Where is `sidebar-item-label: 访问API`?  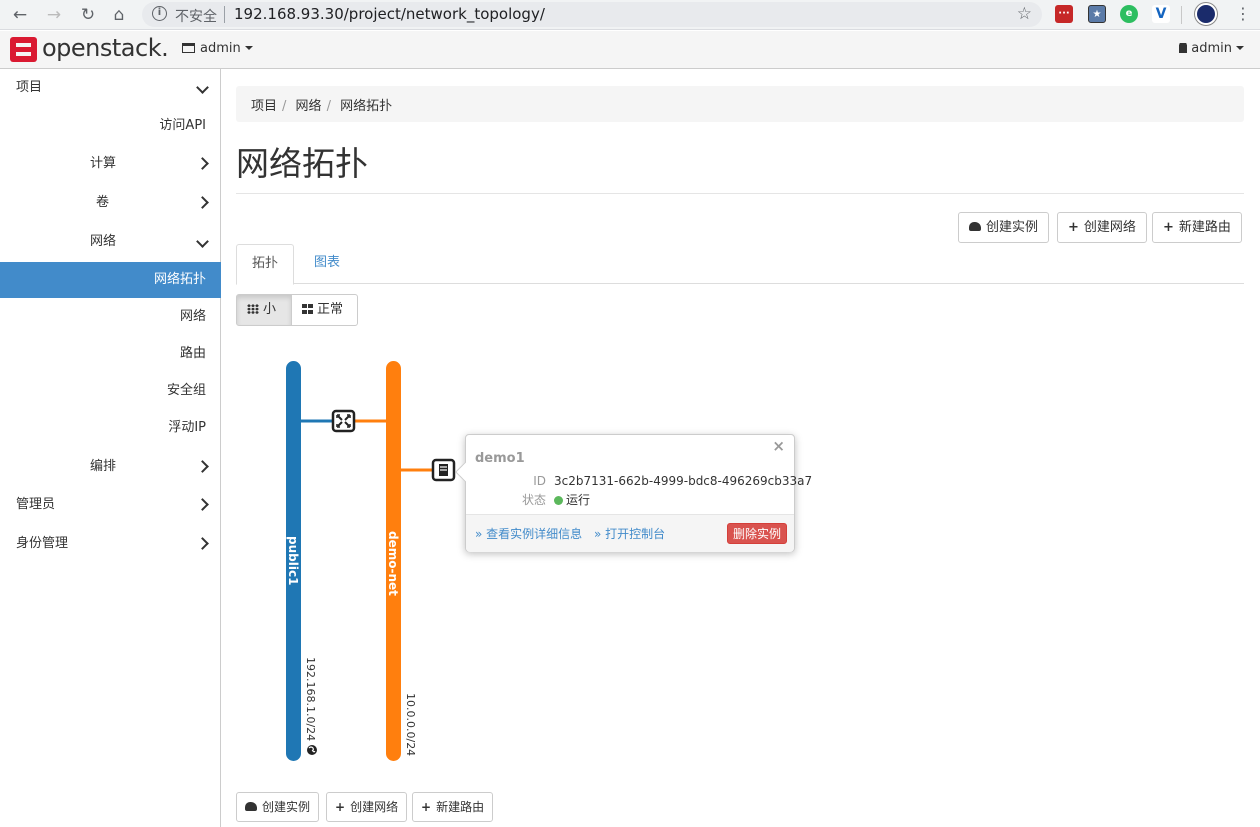
sidebar-item-label: 访问API is located at coordinates (182, 125).